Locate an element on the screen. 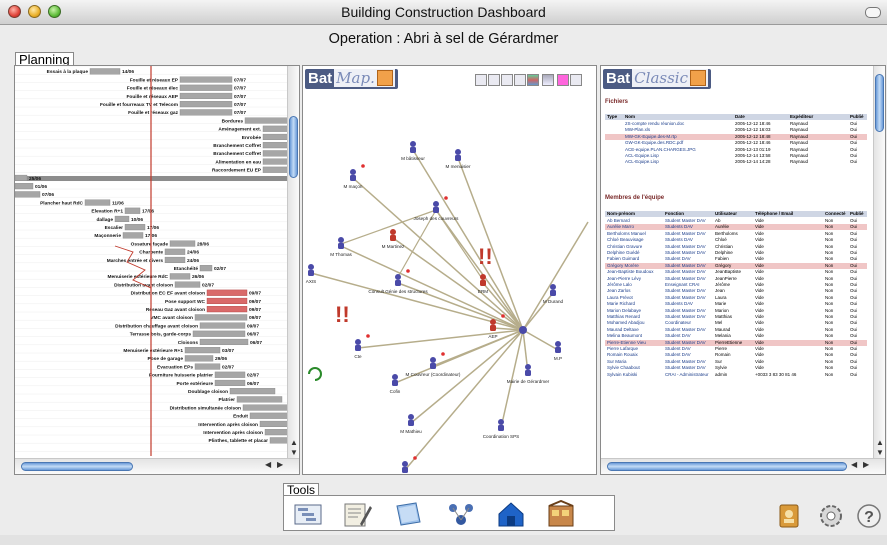  classic-vertical-scroll-thumb is located at coordinates (879, 103).